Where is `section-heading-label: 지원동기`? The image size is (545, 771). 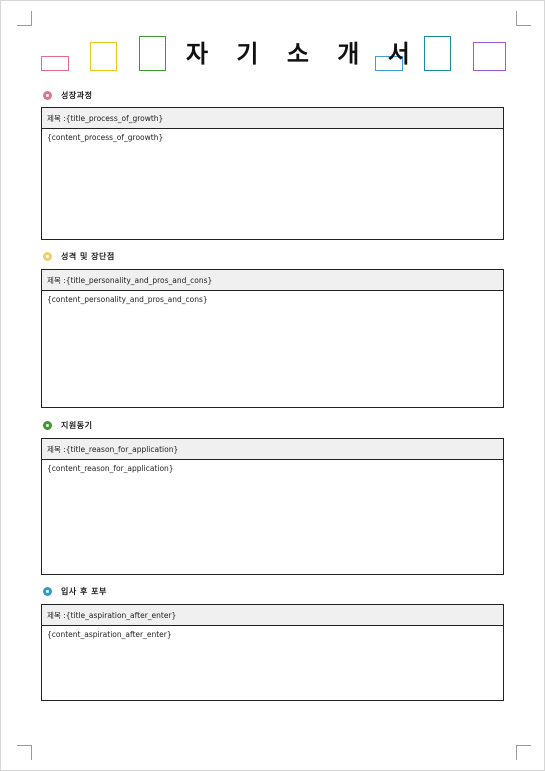 section-heading-label: 지원동기 is located at coordinates (77, 425).